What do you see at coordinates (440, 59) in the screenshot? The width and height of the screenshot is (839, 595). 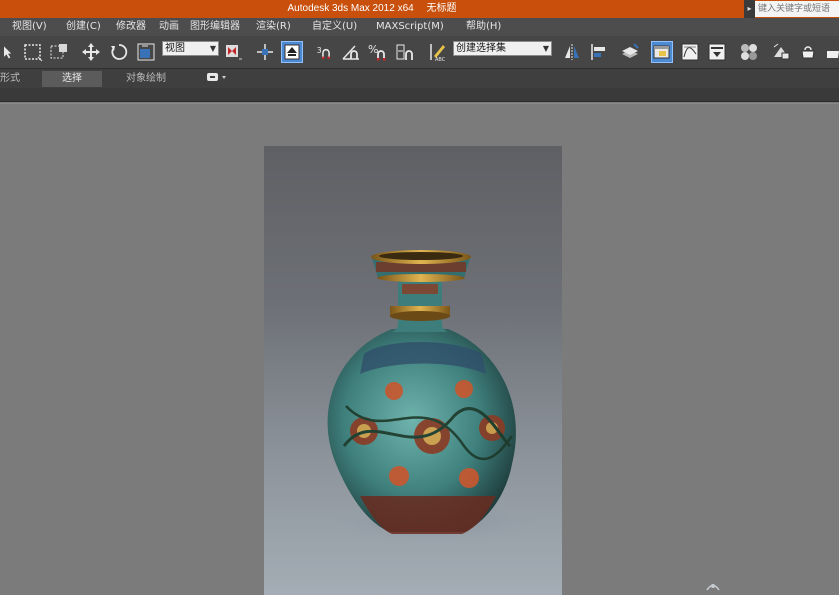 I see `svg-text: ABC` at bounding box center [440, 59].